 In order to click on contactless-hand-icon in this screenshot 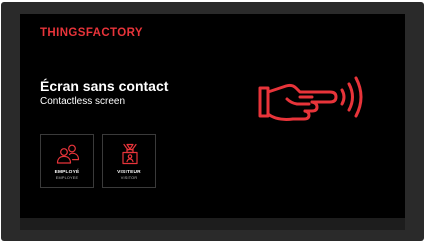, I will do `click(310, 98)`.